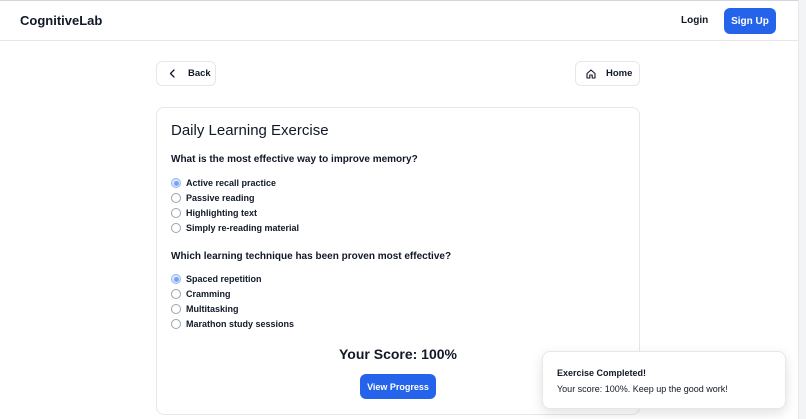  I want to click on view-progress-button: View Progress, so click(398, 386).